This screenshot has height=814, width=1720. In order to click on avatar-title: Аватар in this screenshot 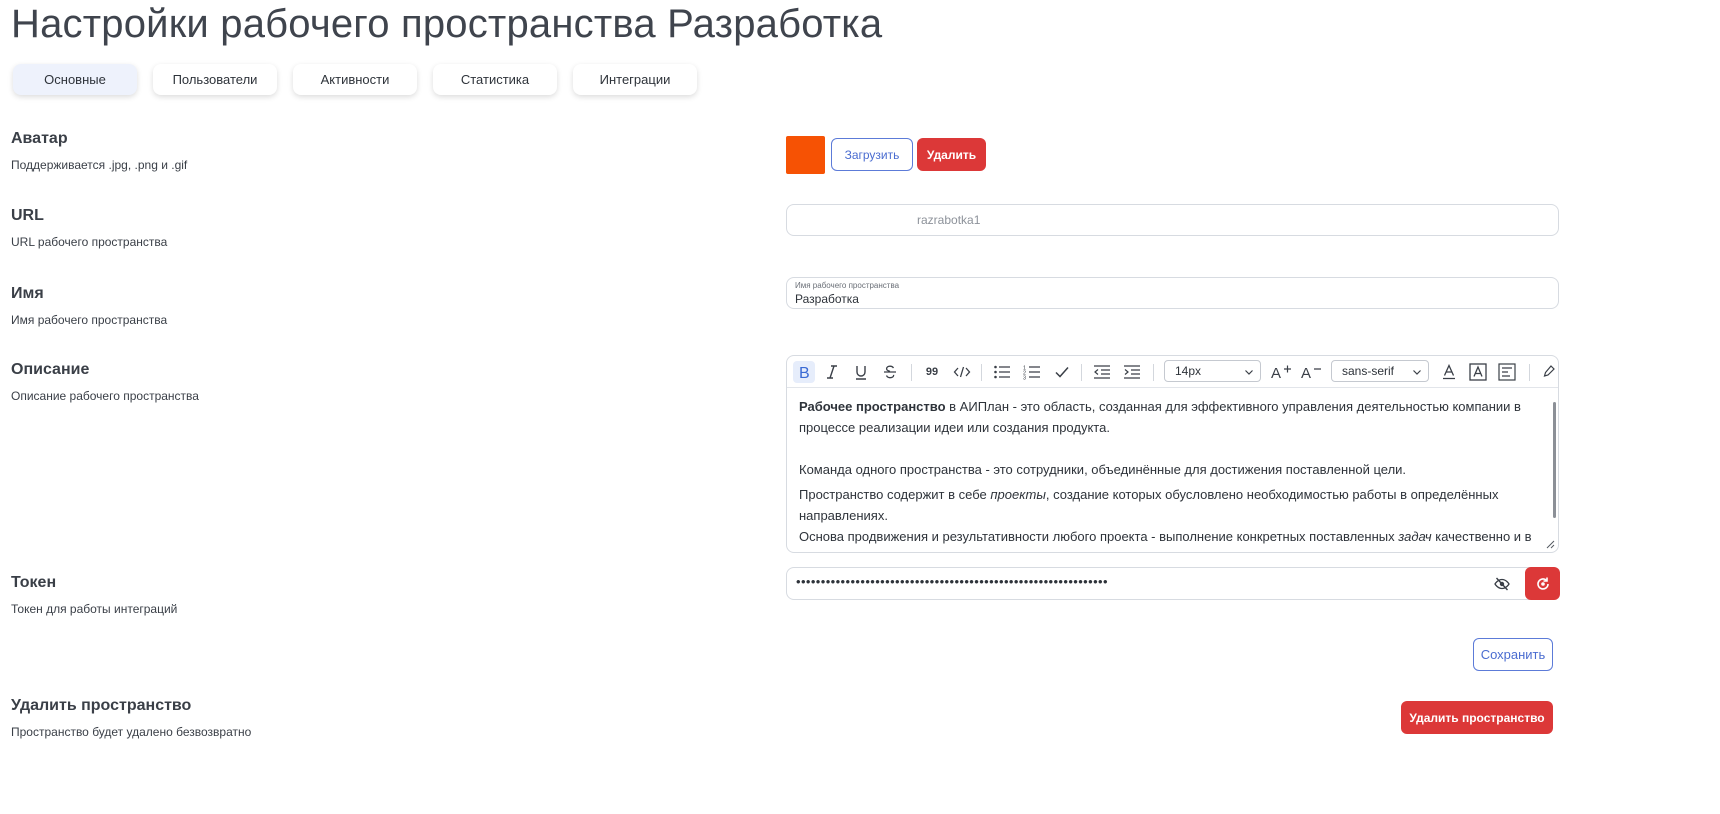, I will do `click(39, 138)`.